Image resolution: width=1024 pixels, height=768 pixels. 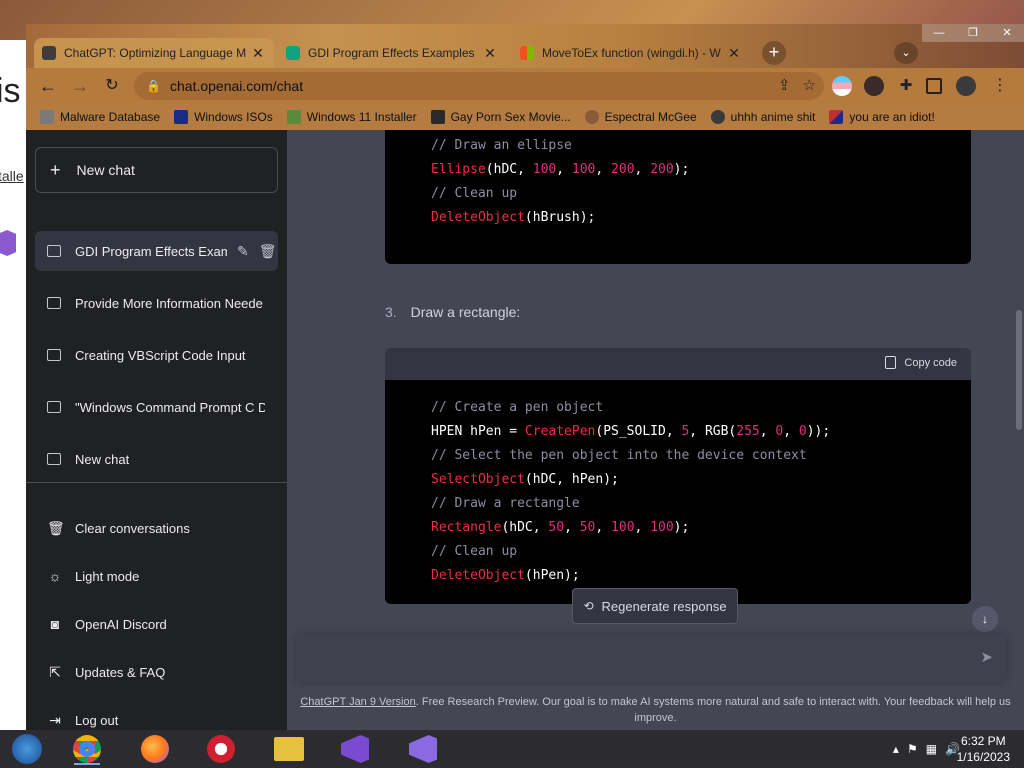 What do you see at coordinates (156, 303) in the screenshot?
I see `conversation-item: Provide More Information Neede` at bounding box center [156, 303].